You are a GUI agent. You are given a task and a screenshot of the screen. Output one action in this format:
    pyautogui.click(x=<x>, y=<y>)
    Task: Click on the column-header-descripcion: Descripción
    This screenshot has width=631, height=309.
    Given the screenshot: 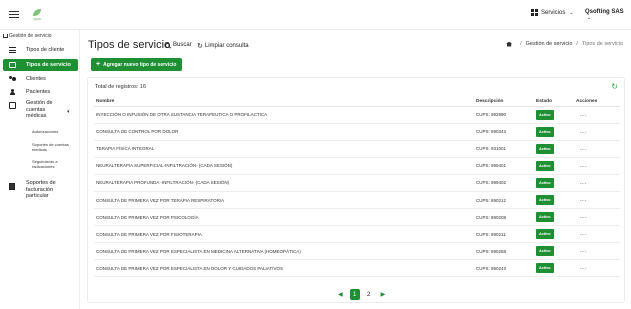 What is the action you would take?
    pyautogui.click(x=504, y=102)
    